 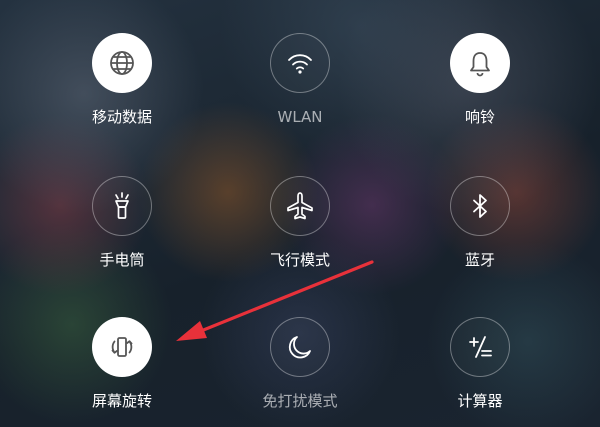 I want to click on airplane-icon, so click(x=300, y=206).